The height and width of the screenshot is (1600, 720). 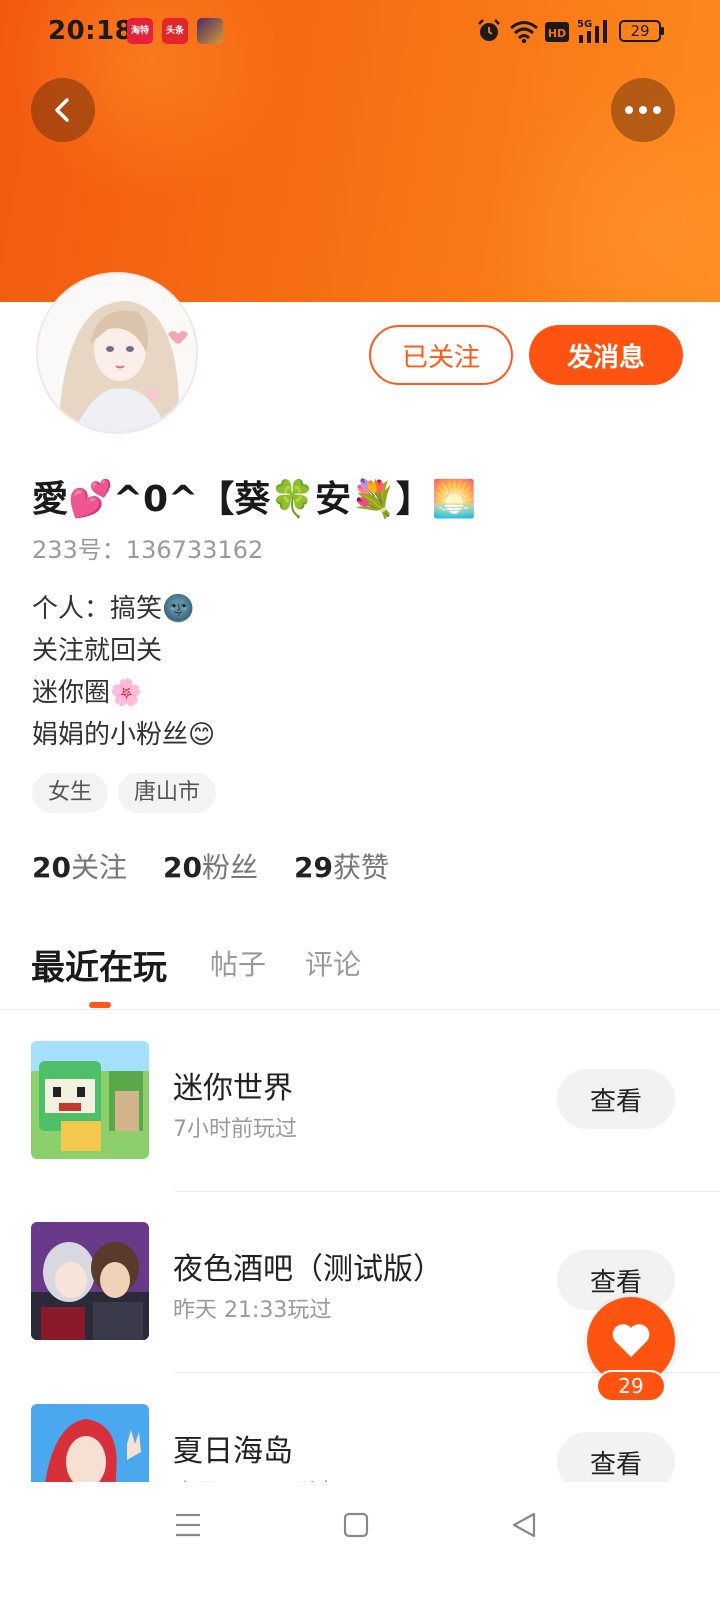 What do you see at coordinates (188, 1525) in the screenshot?
I see `menu-icon` at bounding box center [188, 1525].